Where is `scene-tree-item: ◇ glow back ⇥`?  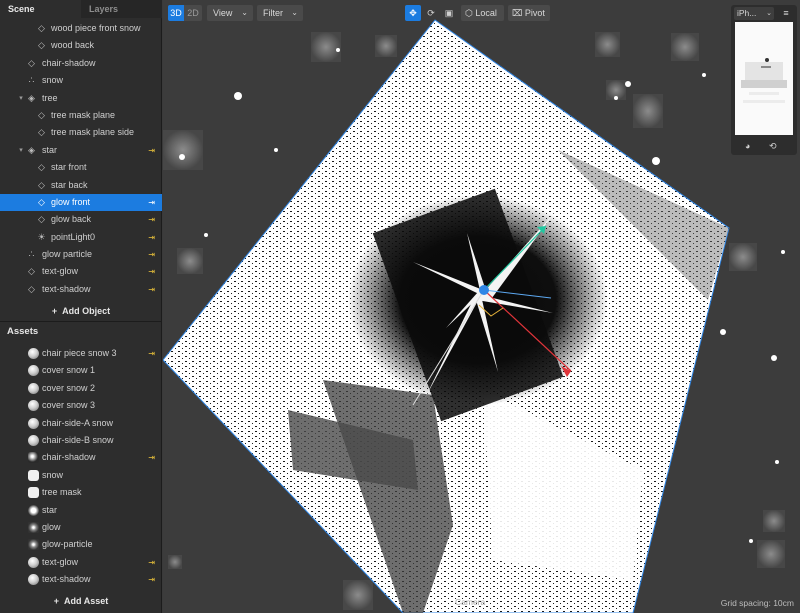
scene-tree-item: ◇ glow back ⇥ is located at coordinates (81, 219).